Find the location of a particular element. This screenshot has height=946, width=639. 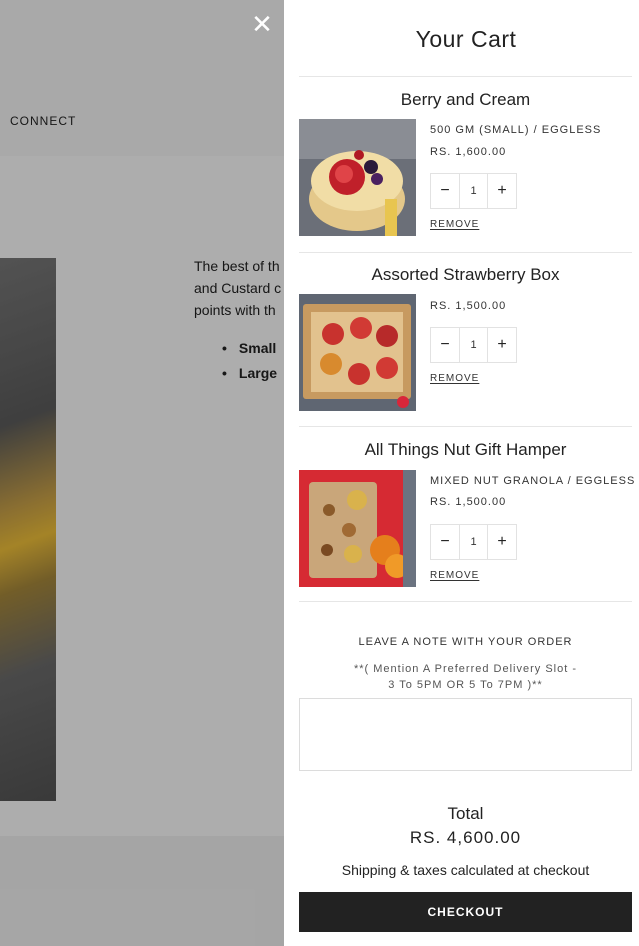

shipping-note: Shipping & taxes calculated at checkout is located at coordinates (465, 870).